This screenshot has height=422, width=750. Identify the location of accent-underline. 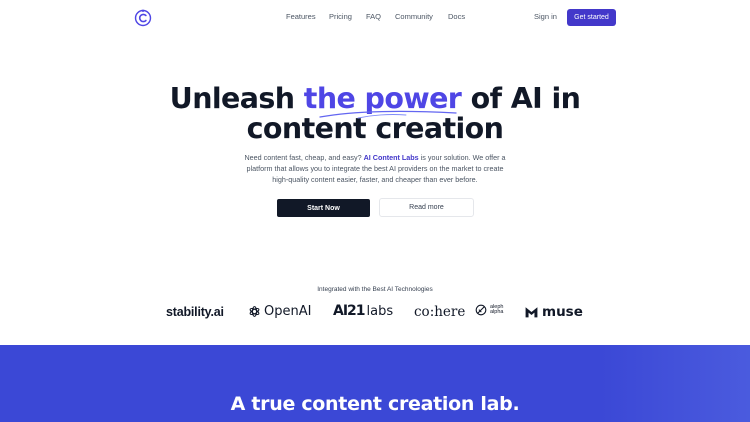
(388, 114).